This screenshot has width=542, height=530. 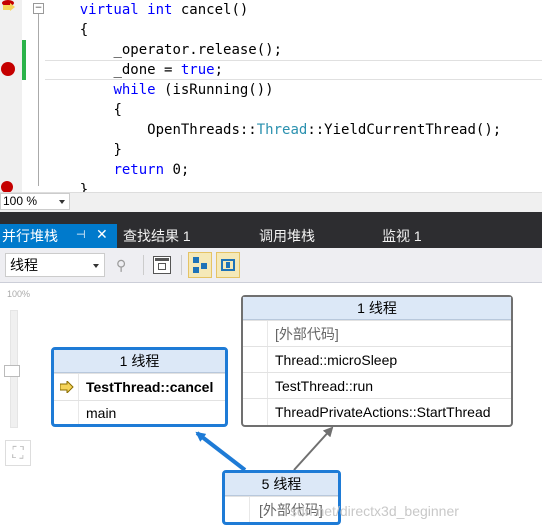 I want to click on frame-label: Thread::microSleep, so click(x=336, y=360).